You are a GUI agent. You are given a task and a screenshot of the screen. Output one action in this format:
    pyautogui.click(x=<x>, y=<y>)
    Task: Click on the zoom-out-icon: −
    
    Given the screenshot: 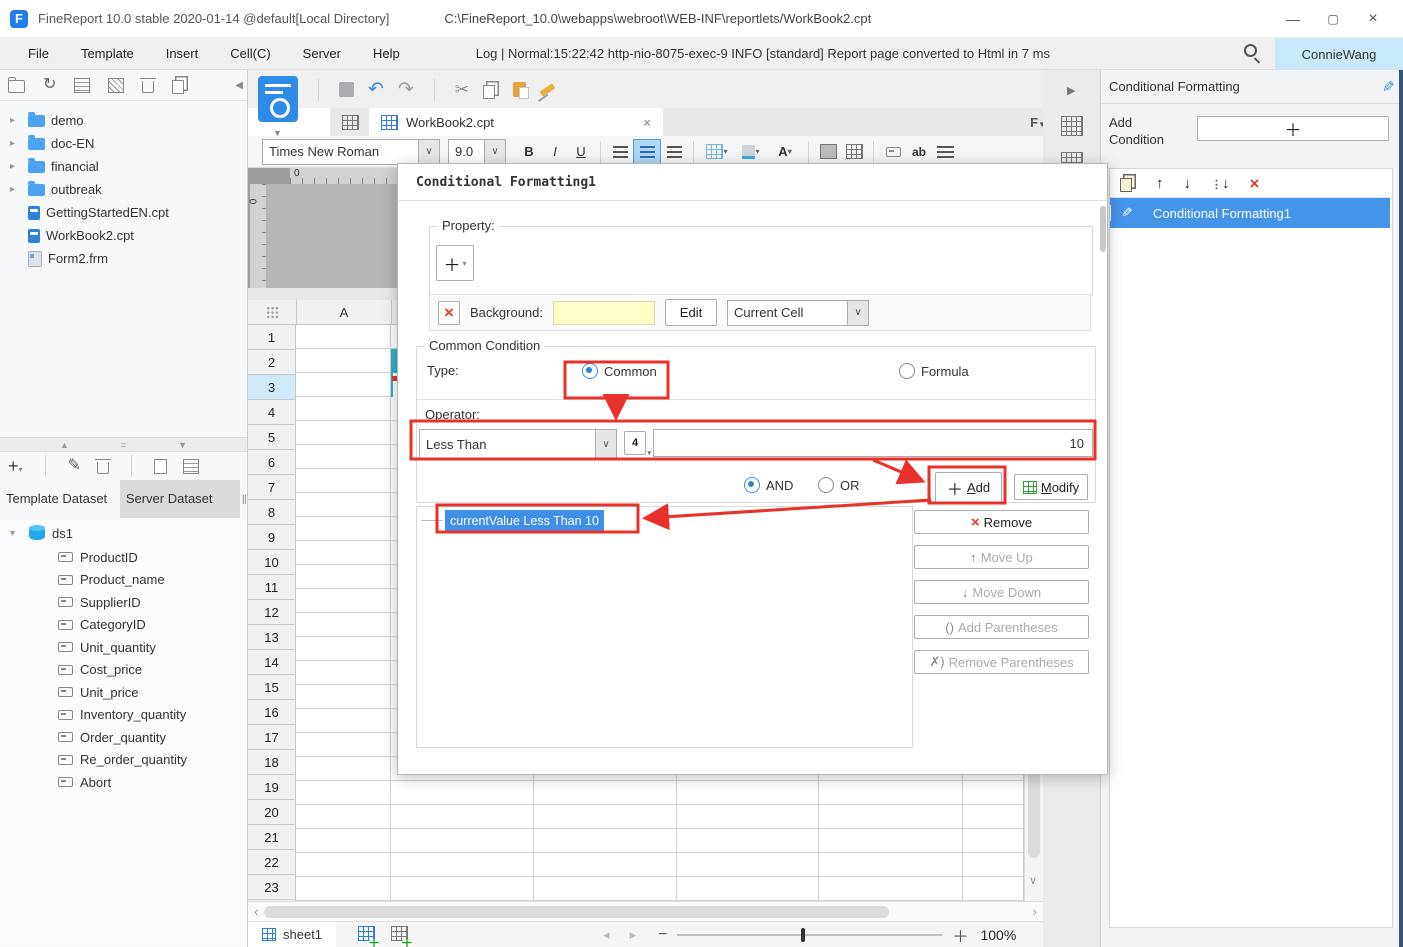 What is the action you would take?
    pyautogui.click(x=662, y=935)
    